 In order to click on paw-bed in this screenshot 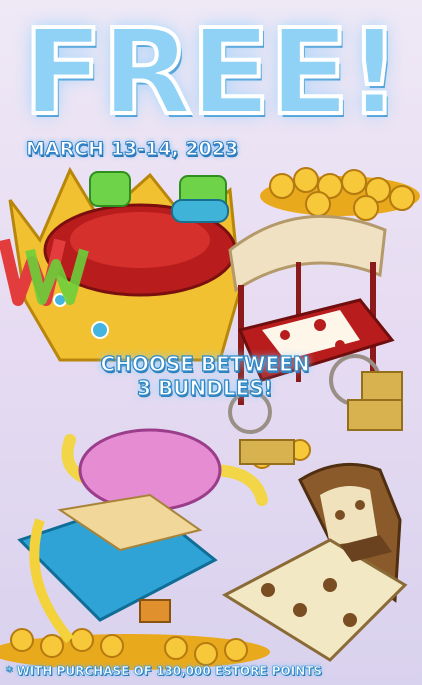, I will do `click(314, 562)`.